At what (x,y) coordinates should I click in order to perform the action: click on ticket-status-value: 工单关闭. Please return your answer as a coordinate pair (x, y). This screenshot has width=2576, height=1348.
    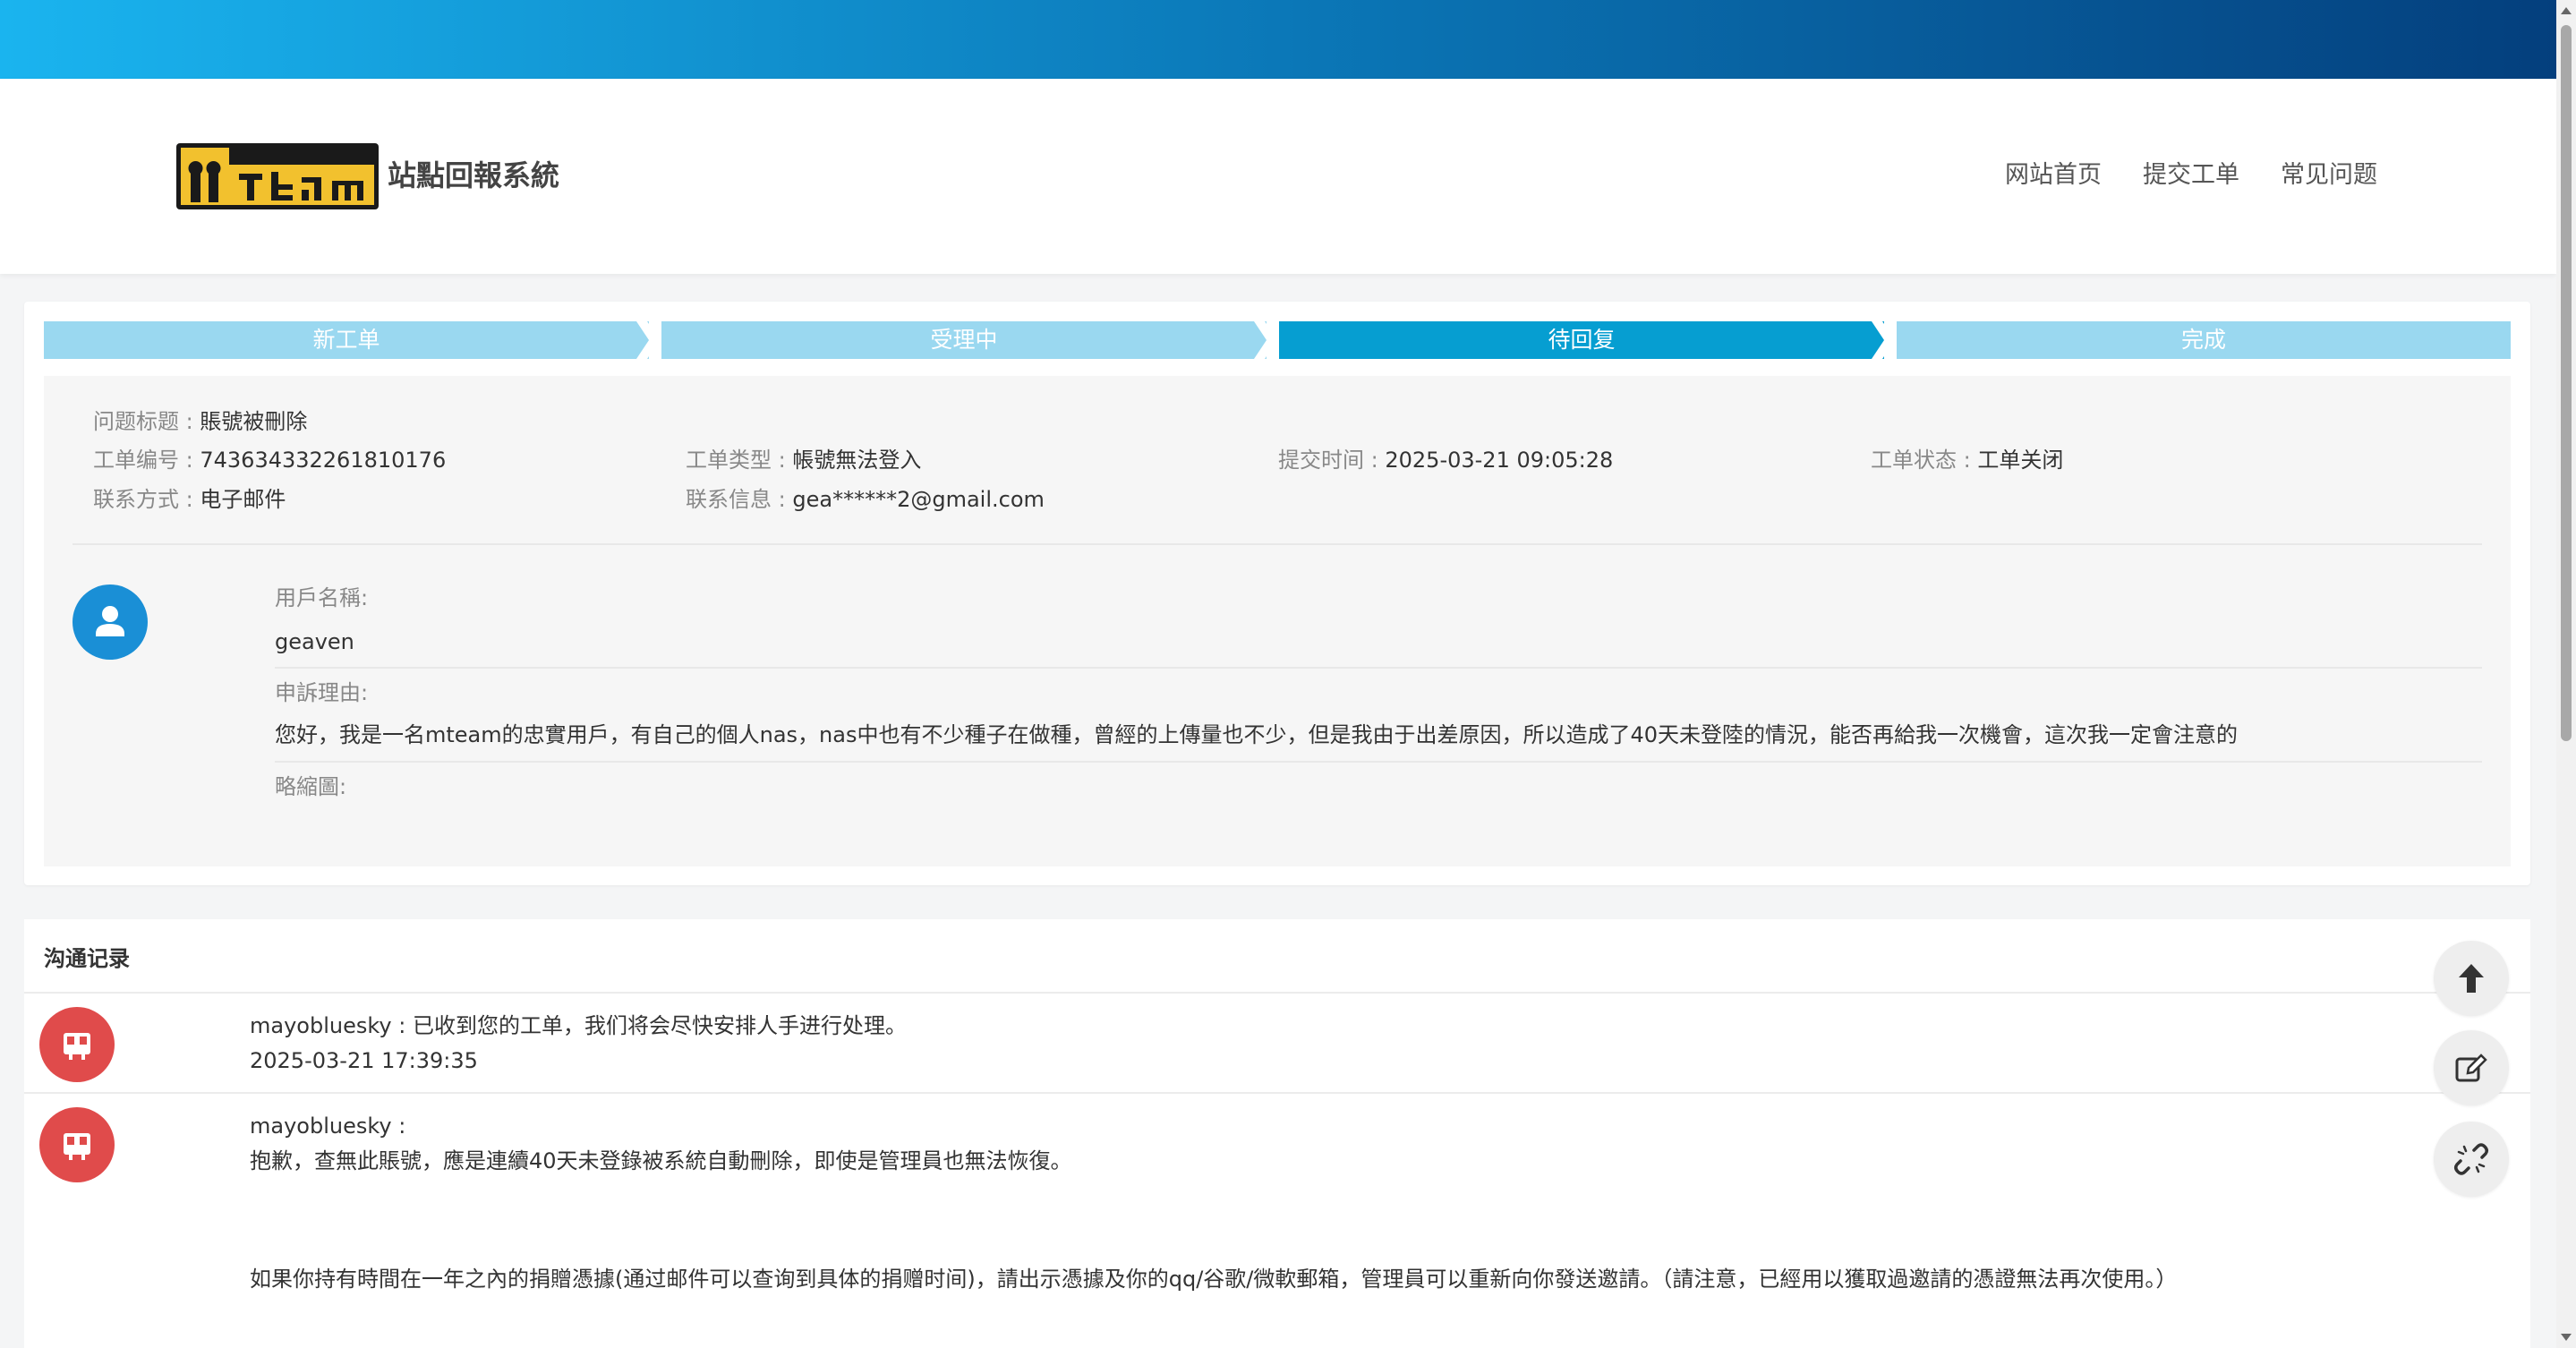
    Looking at the image, I should click on (2020, 460).